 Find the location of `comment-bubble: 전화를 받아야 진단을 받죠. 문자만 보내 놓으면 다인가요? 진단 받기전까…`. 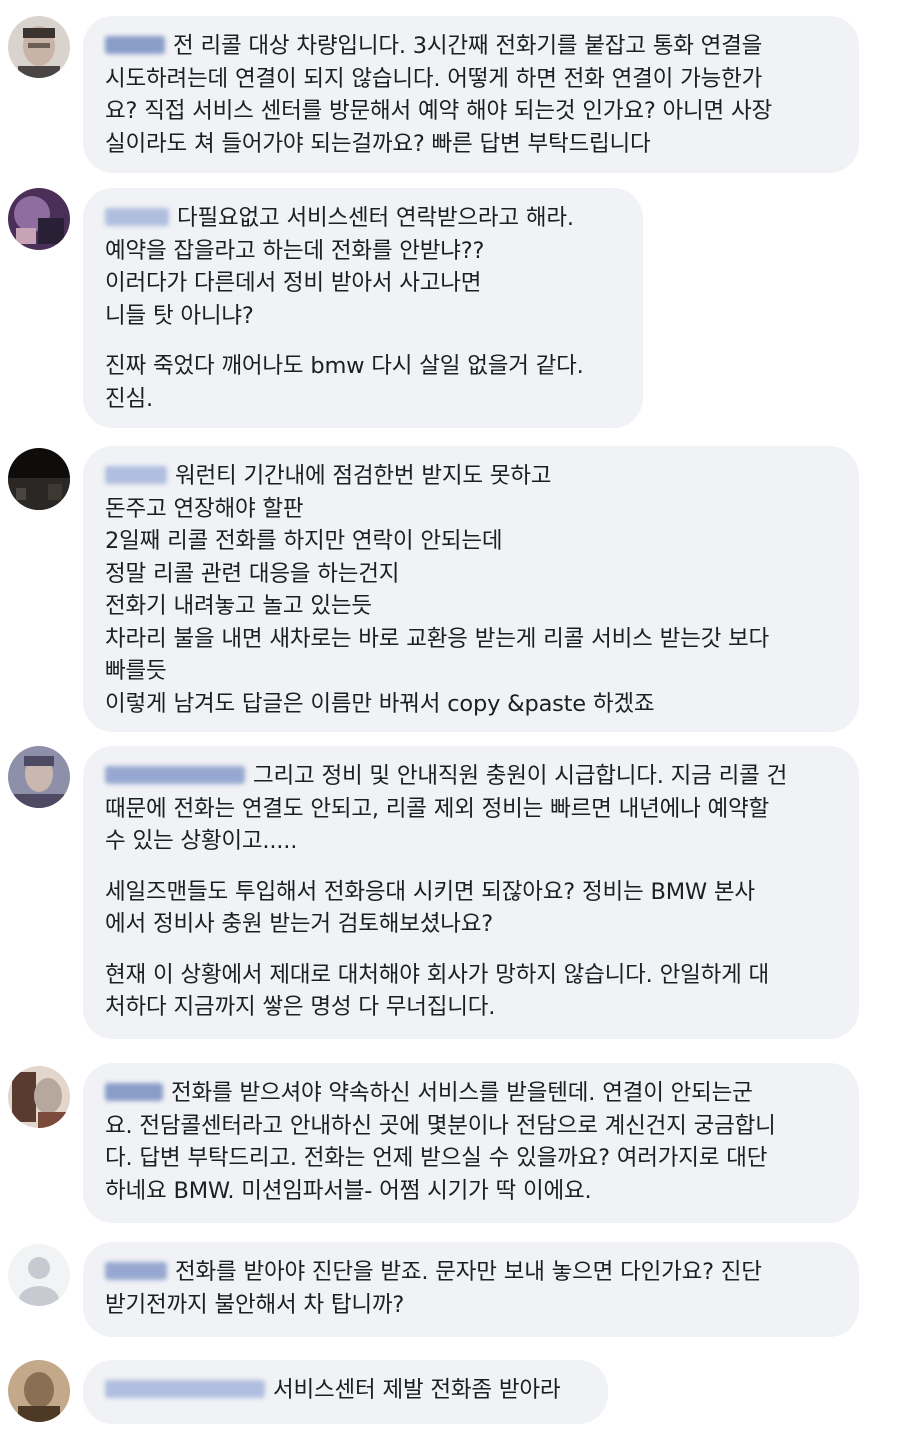

comment-bubble: 전화를 받아야 진단을 받죠. 문자만 보내 놓으면 다인가요? 진단 받기전까… is located at coordinates (471, 1289).